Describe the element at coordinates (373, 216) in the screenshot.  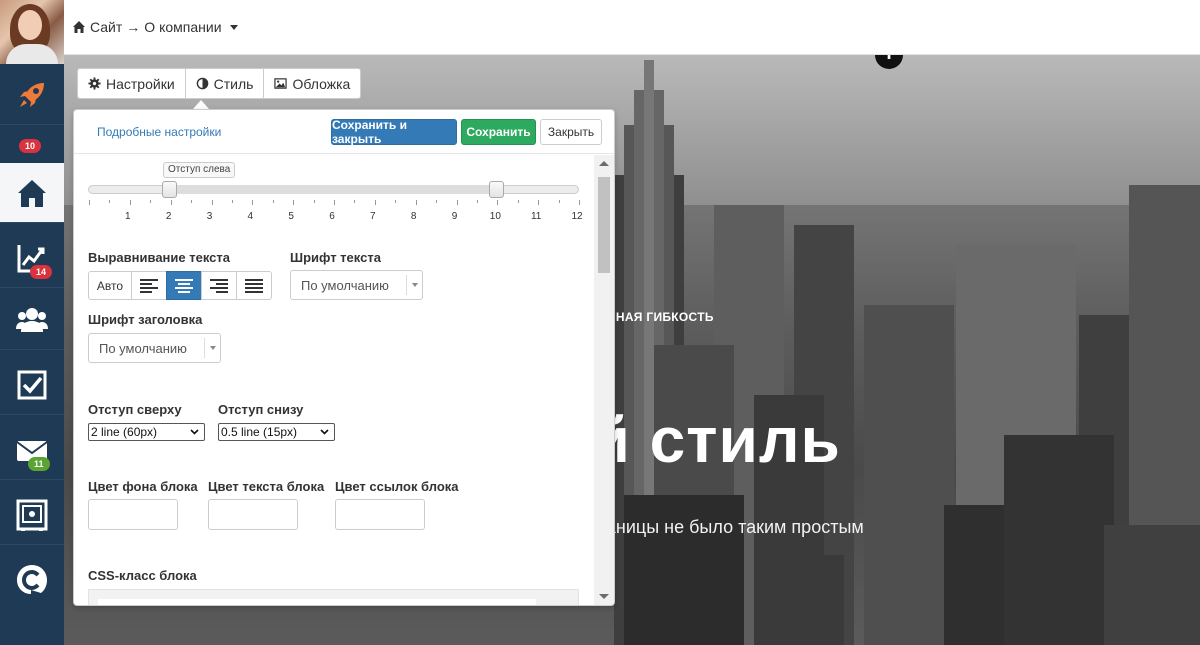
I see `slider-tick-label: 7` at that location.